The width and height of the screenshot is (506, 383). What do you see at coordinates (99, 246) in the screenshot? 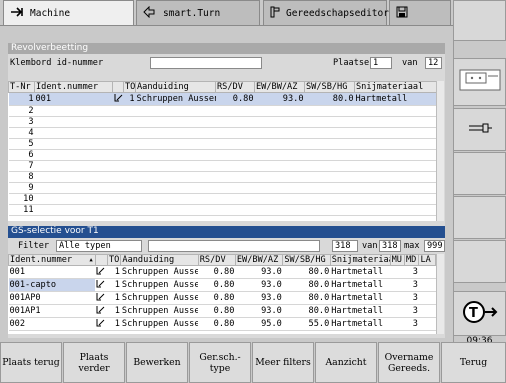
I see `filter-field: Alle typen` at bounding box center [99, 246].